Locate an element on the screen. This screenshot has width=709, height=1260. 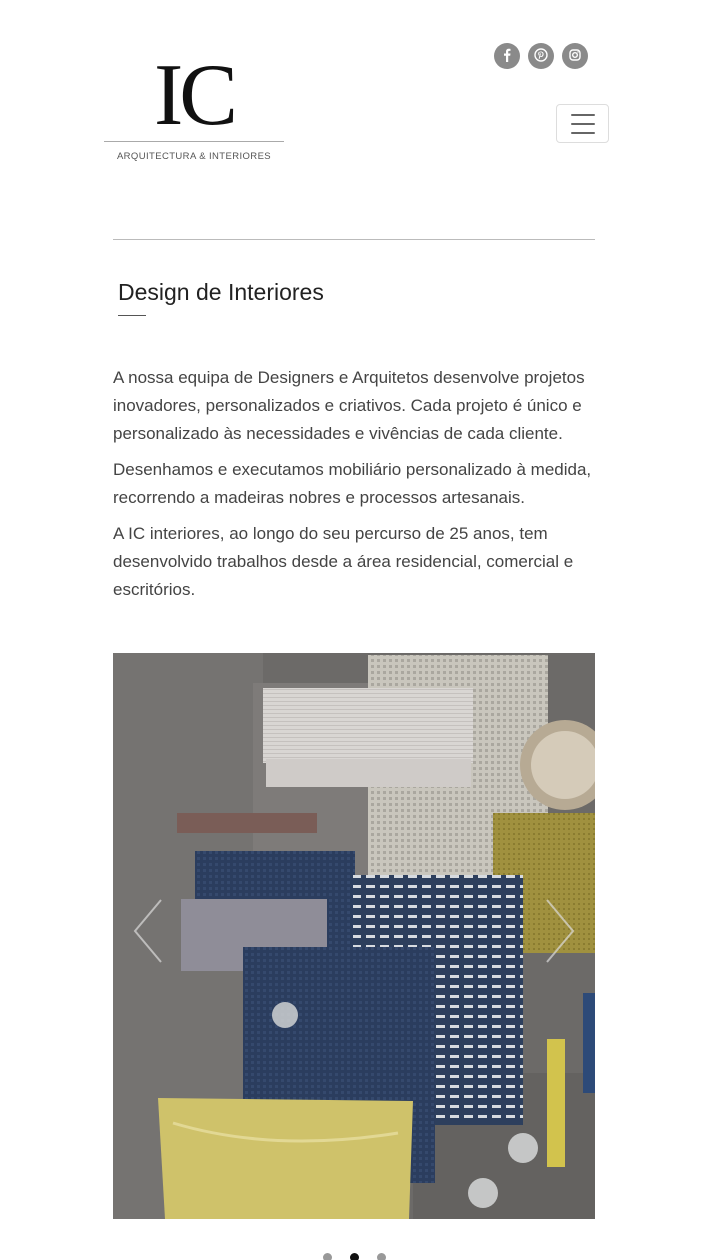
social-links is located at coordinates (541, 56).